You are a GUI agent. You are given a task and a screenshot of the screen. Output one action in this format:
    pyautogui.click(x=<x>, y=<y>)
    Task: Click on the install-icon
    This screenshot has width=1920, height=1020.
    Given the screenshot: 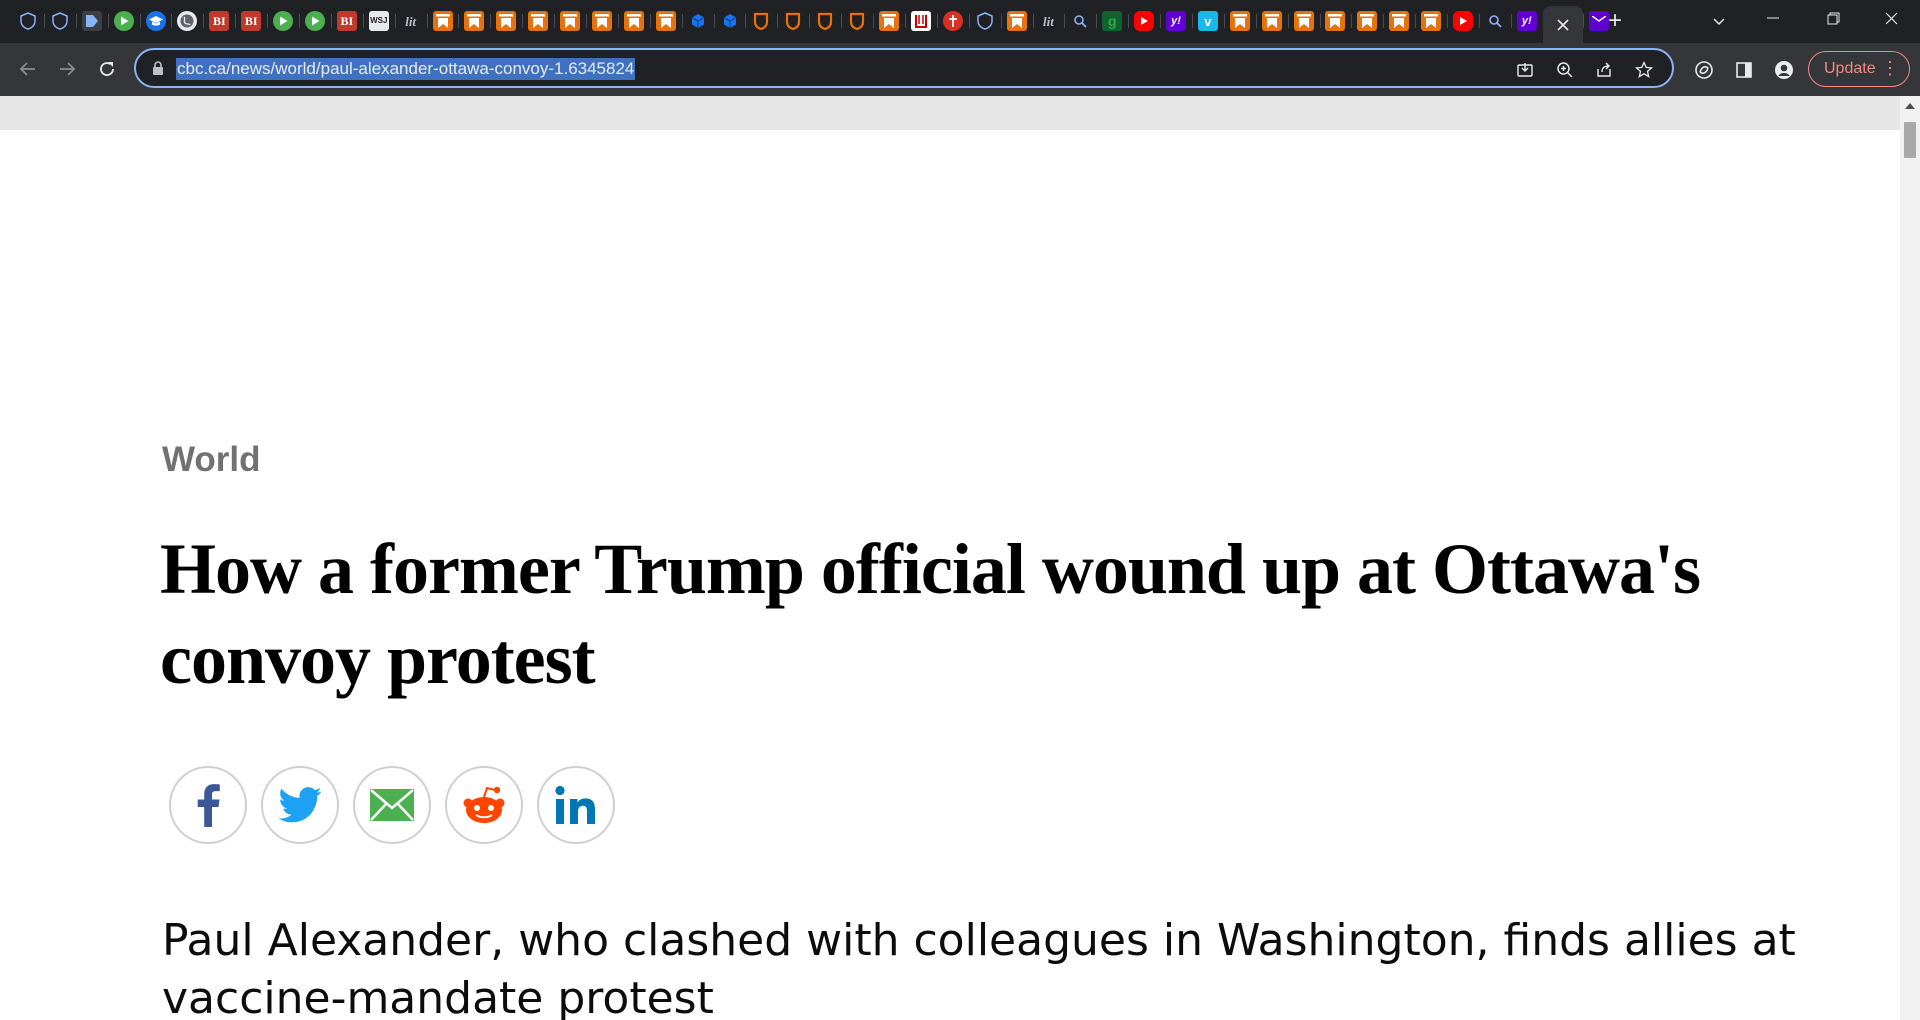 What is the action you would take?
    pyautogui.click(x=1525, y=70)
    